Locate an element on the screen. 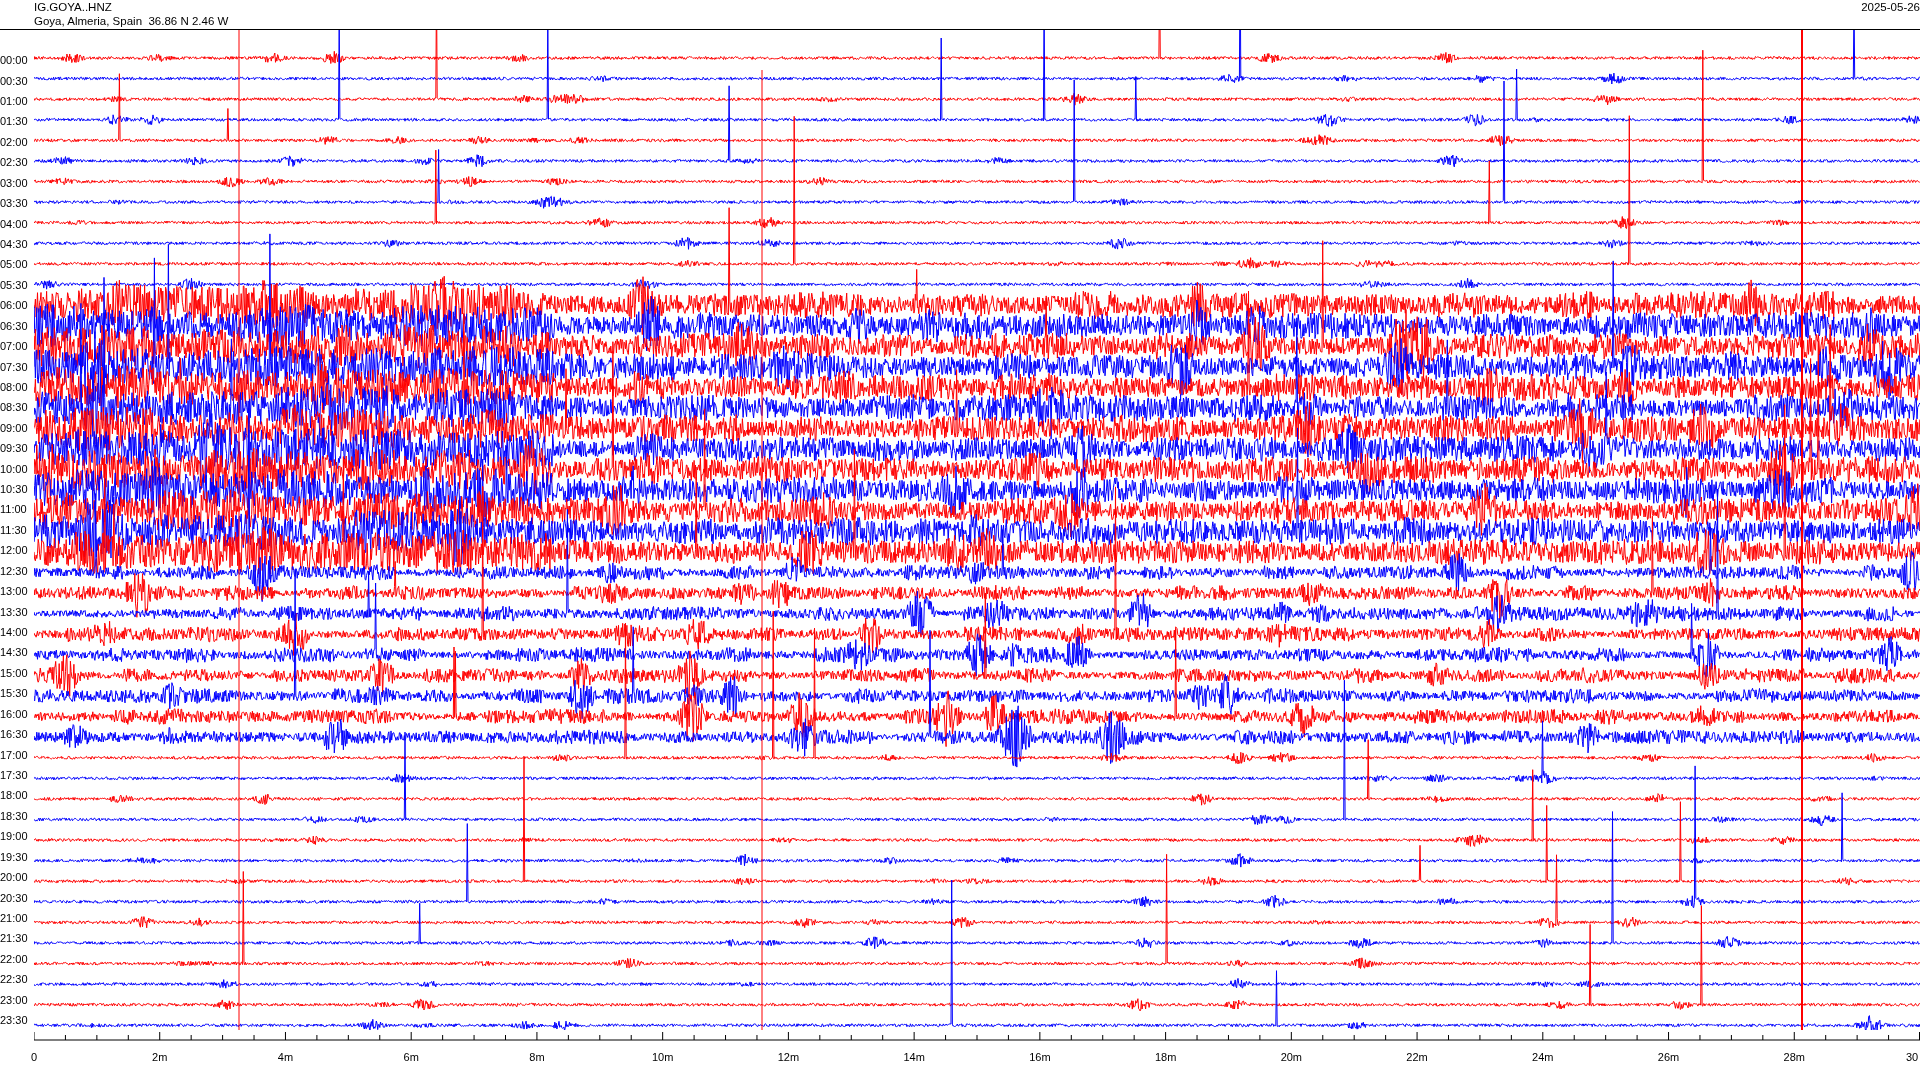 This screenshot has width=1920, height=1080. axis-label: 8m is located at coordinates (537, 1057).